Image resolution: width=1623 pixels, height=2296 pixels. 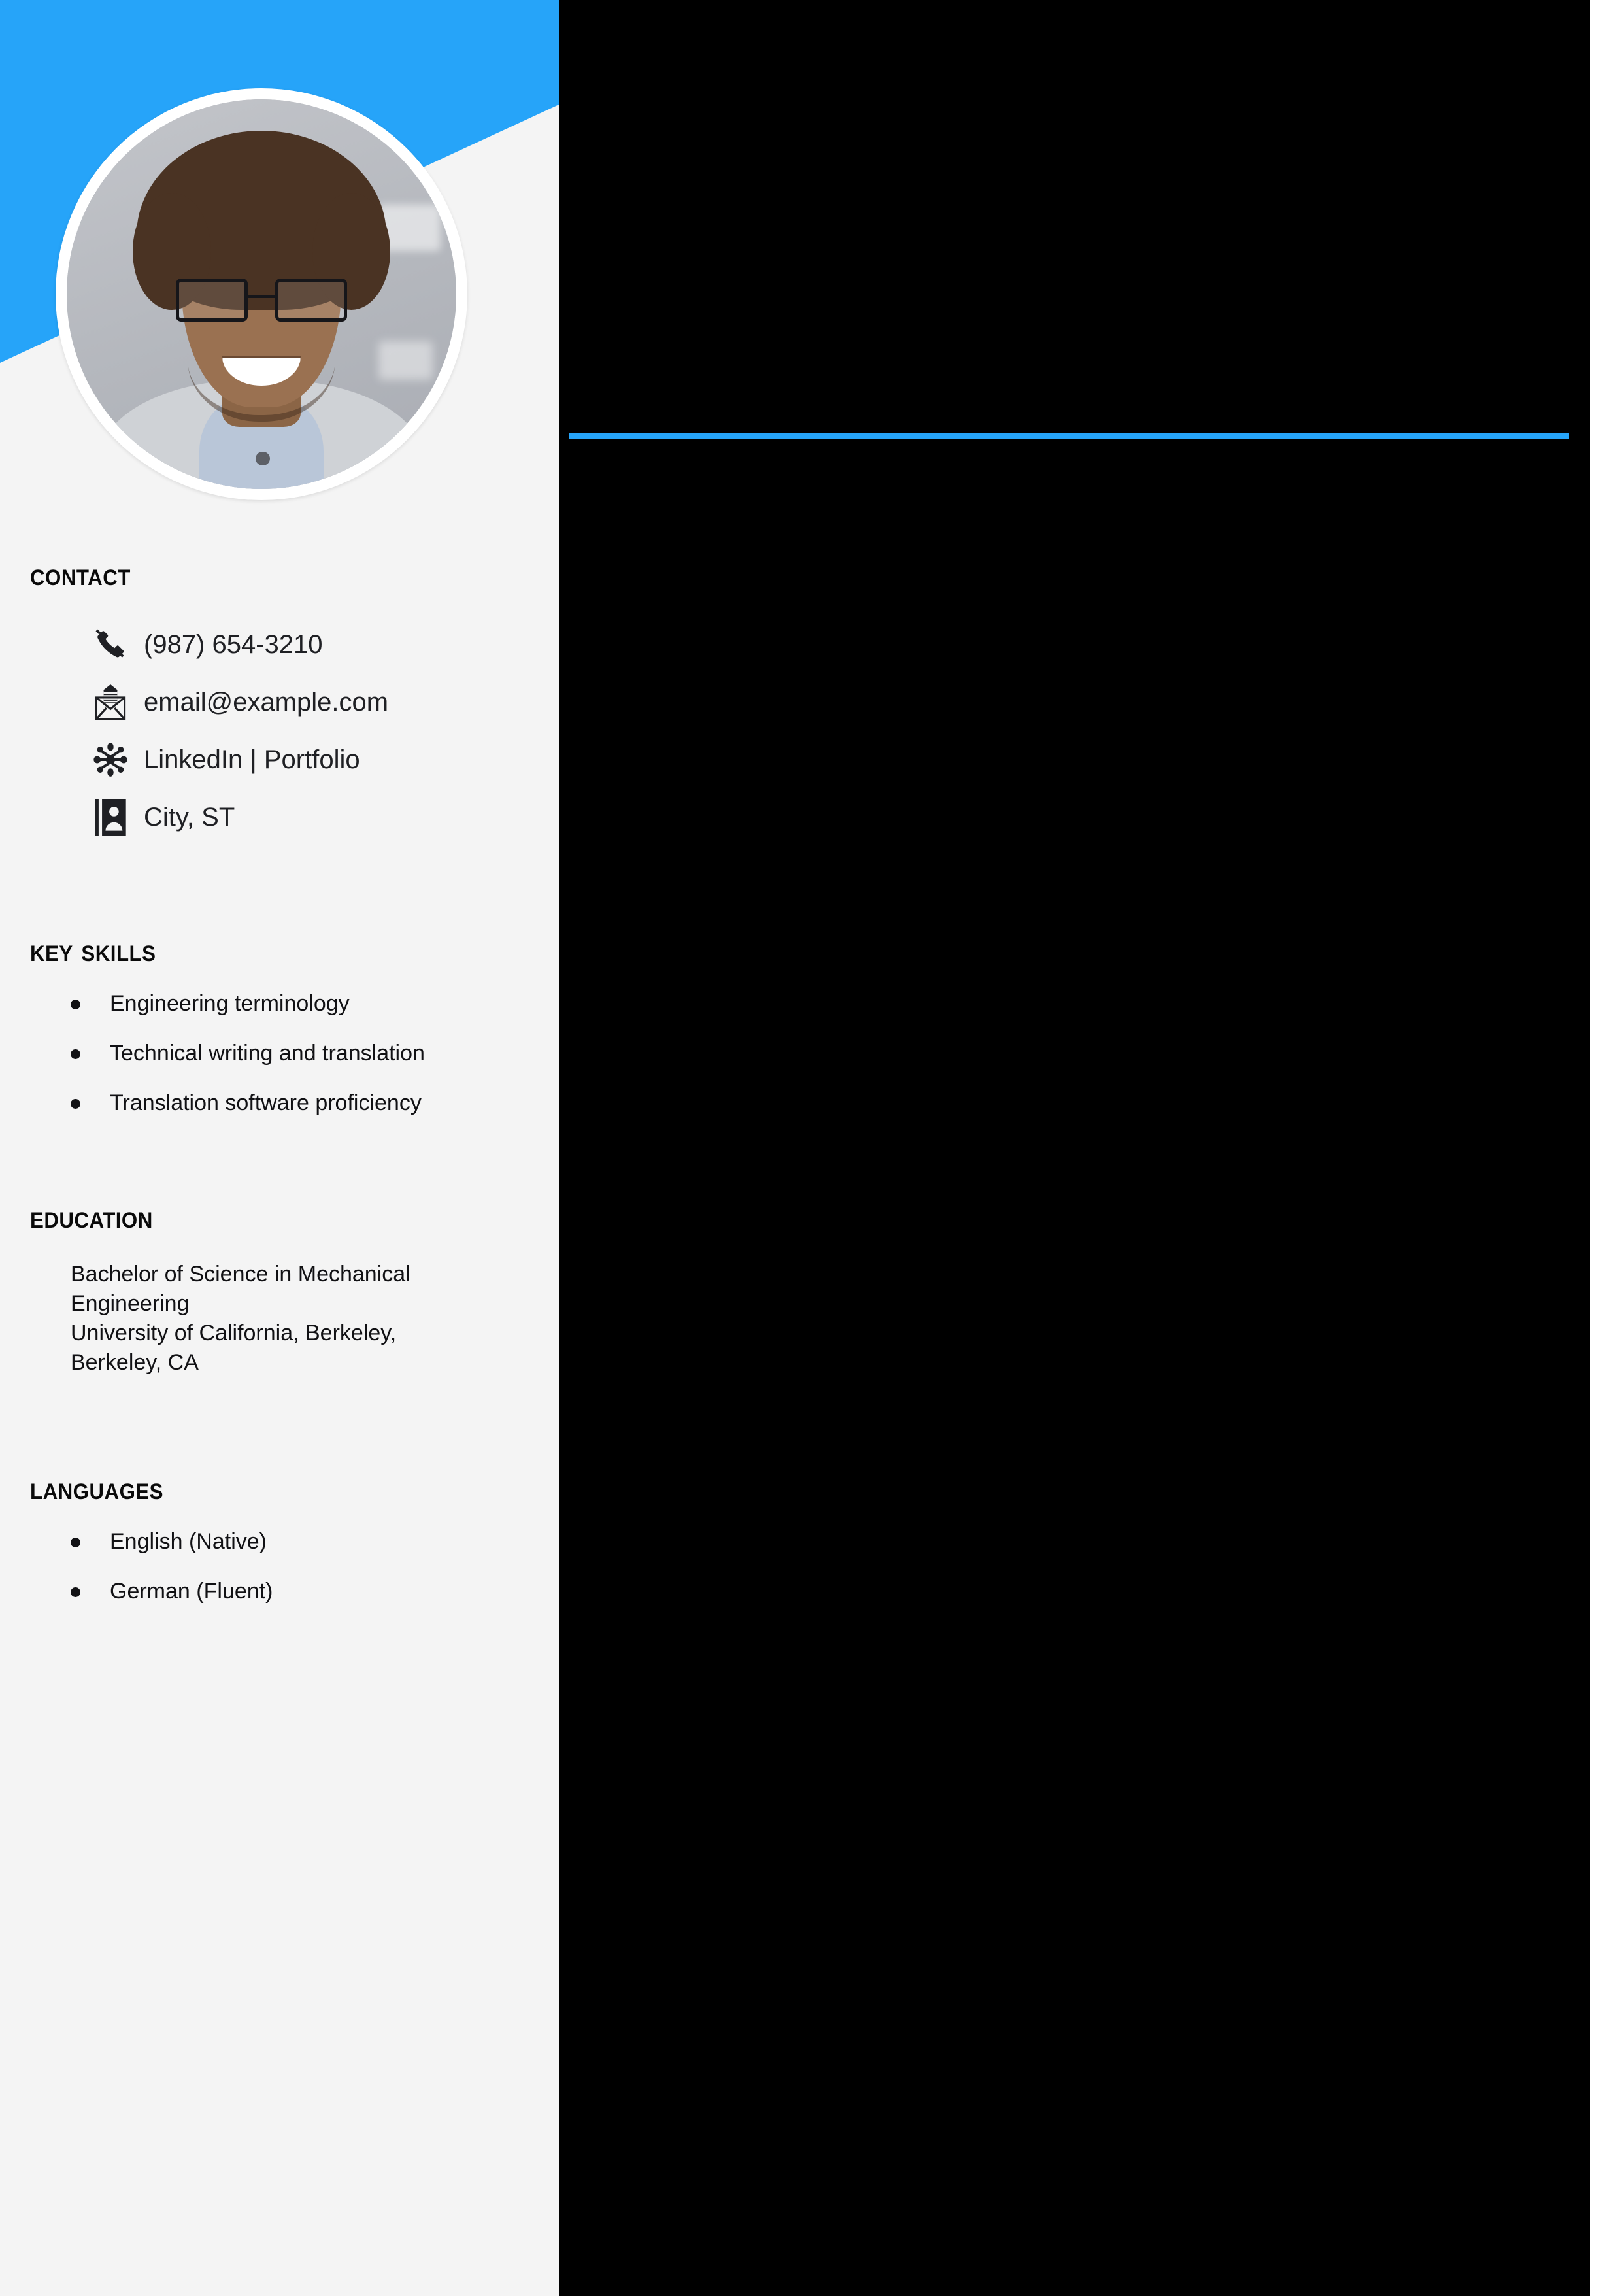 What do you see at coordinates (263, 459) in the screenshot?
I see `photo-button` at bounding box center [263, 459].